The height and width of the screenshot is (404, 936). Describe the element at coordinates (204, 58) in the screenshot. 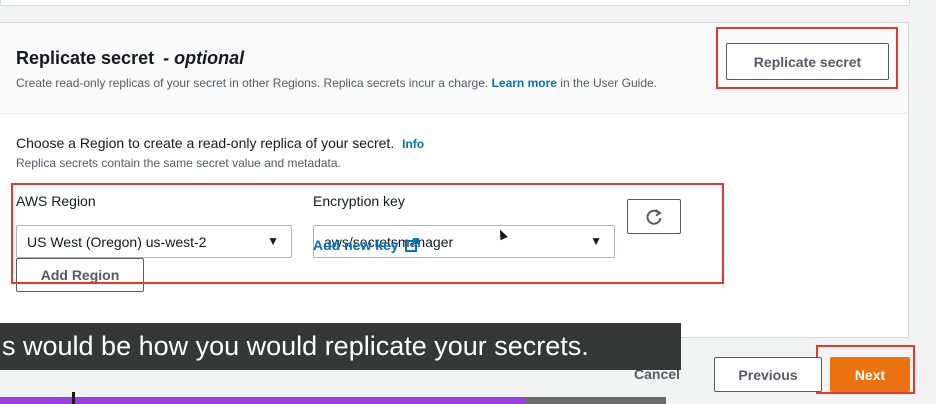

I see `section-title-optional: - optional` at that location.